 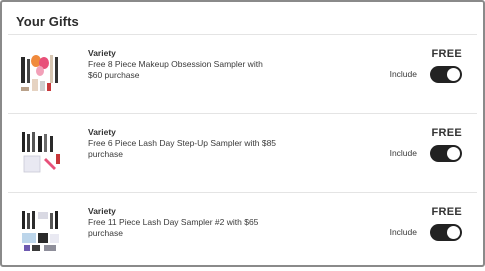 I want to click on section-title: Your Gifts, so click(x=47, y=21).